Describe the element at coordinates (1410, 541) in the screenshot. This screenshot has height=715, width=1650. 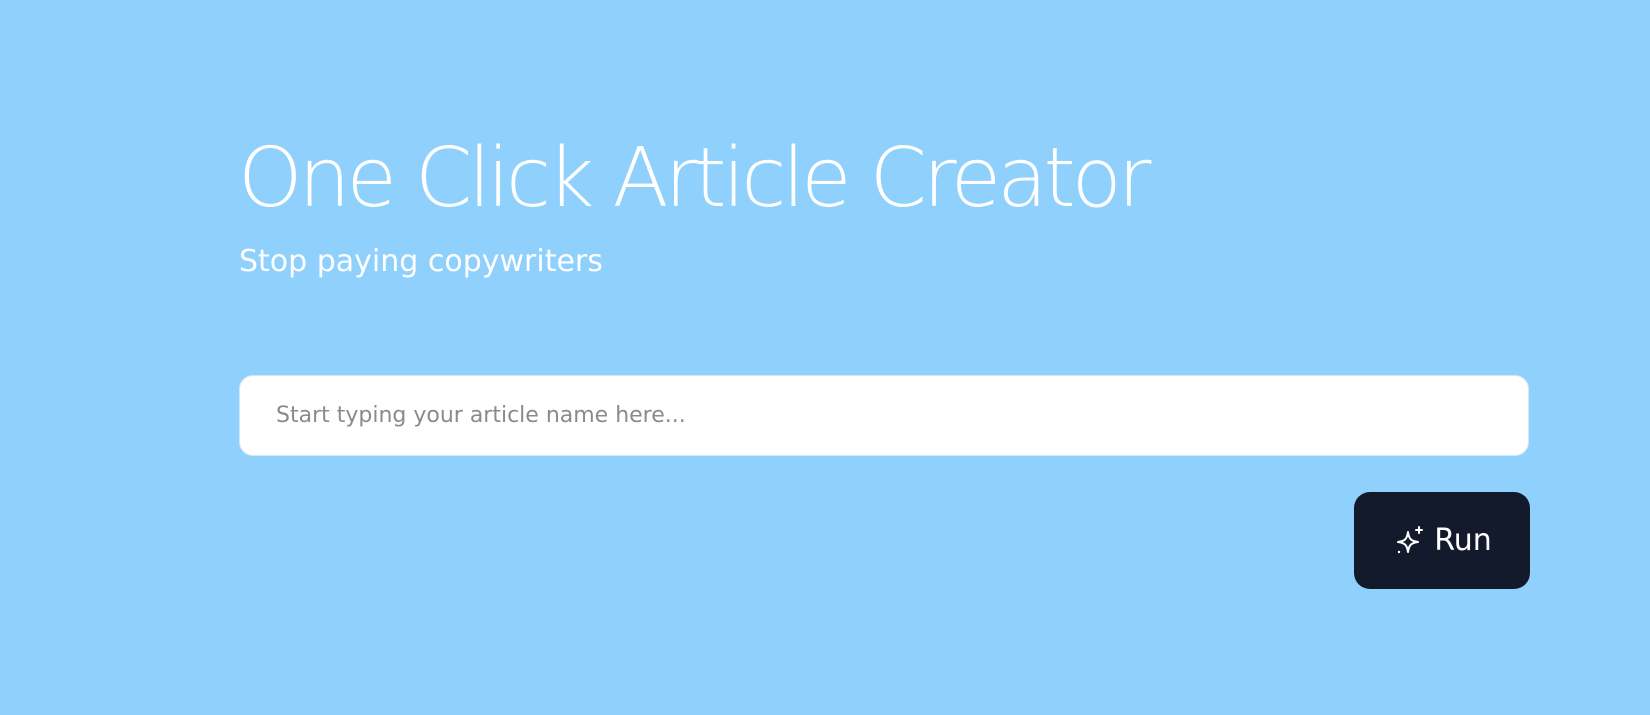
I see `sparkles-icon` at that location.